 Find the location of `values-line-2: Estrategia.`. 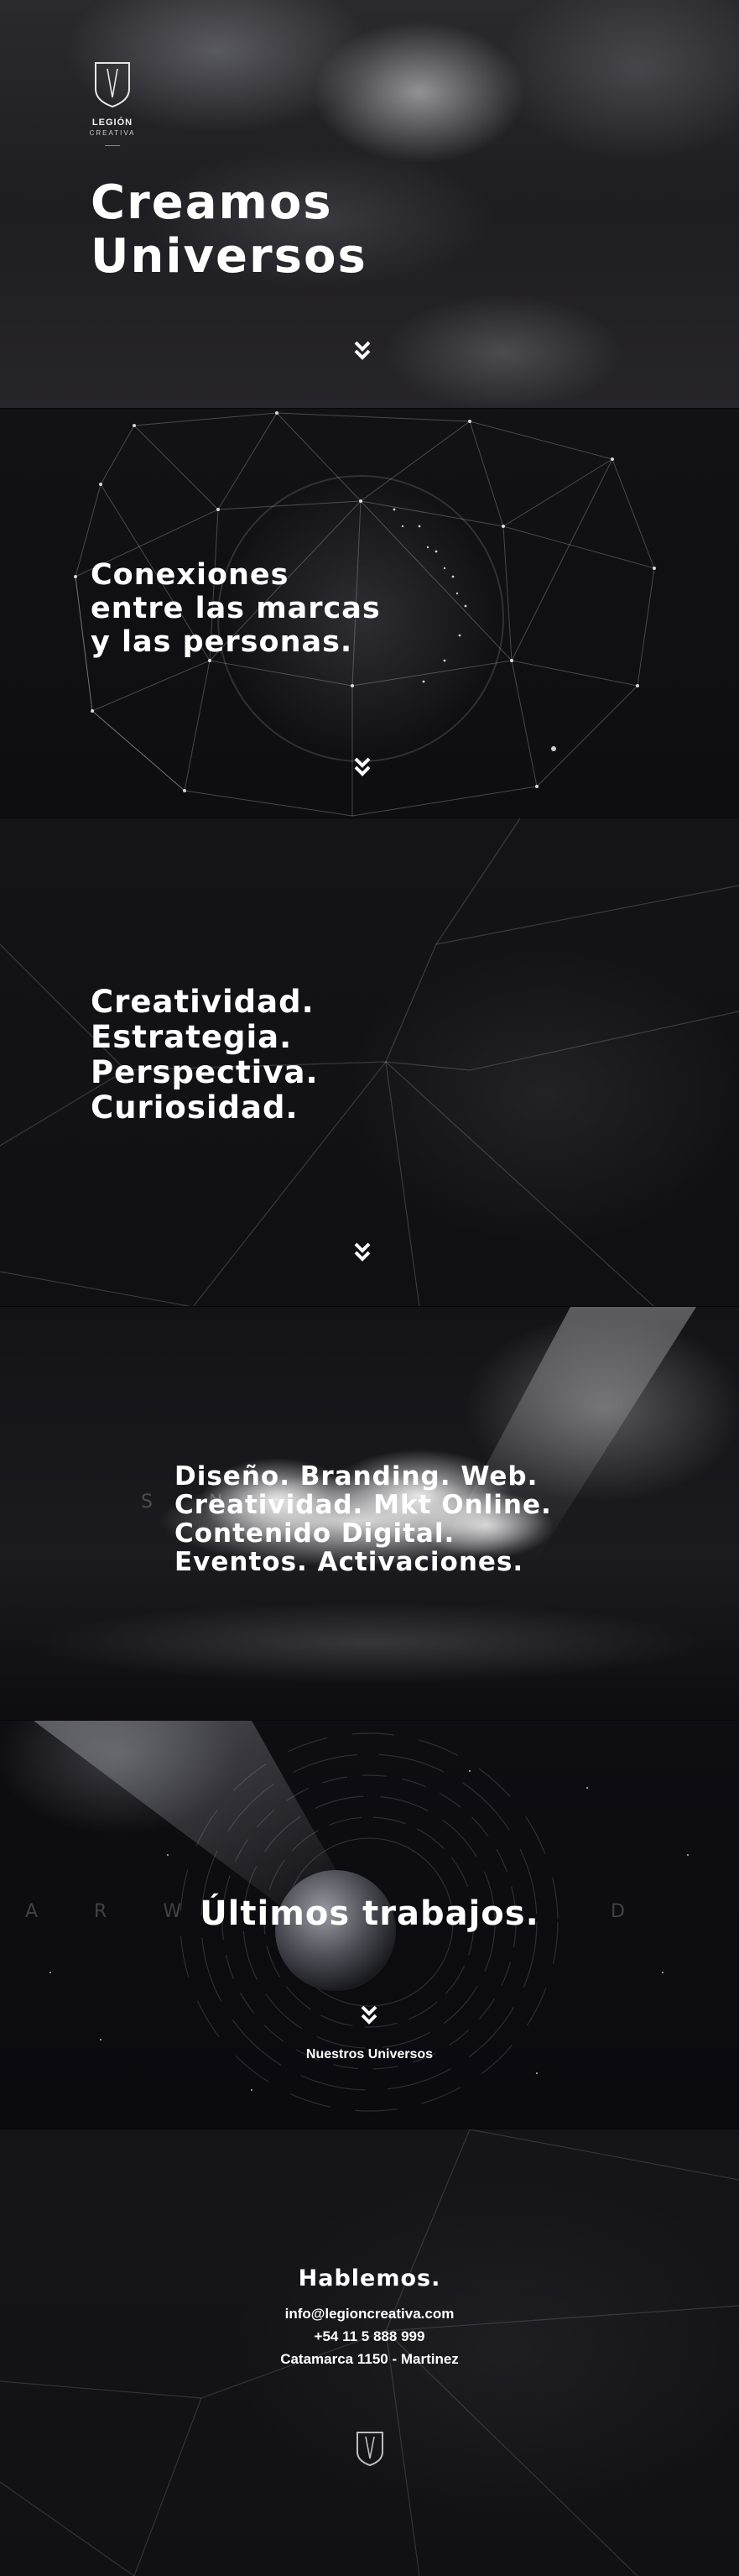

values-line-2: Estrategia. is located at coordinates (192, 1037).